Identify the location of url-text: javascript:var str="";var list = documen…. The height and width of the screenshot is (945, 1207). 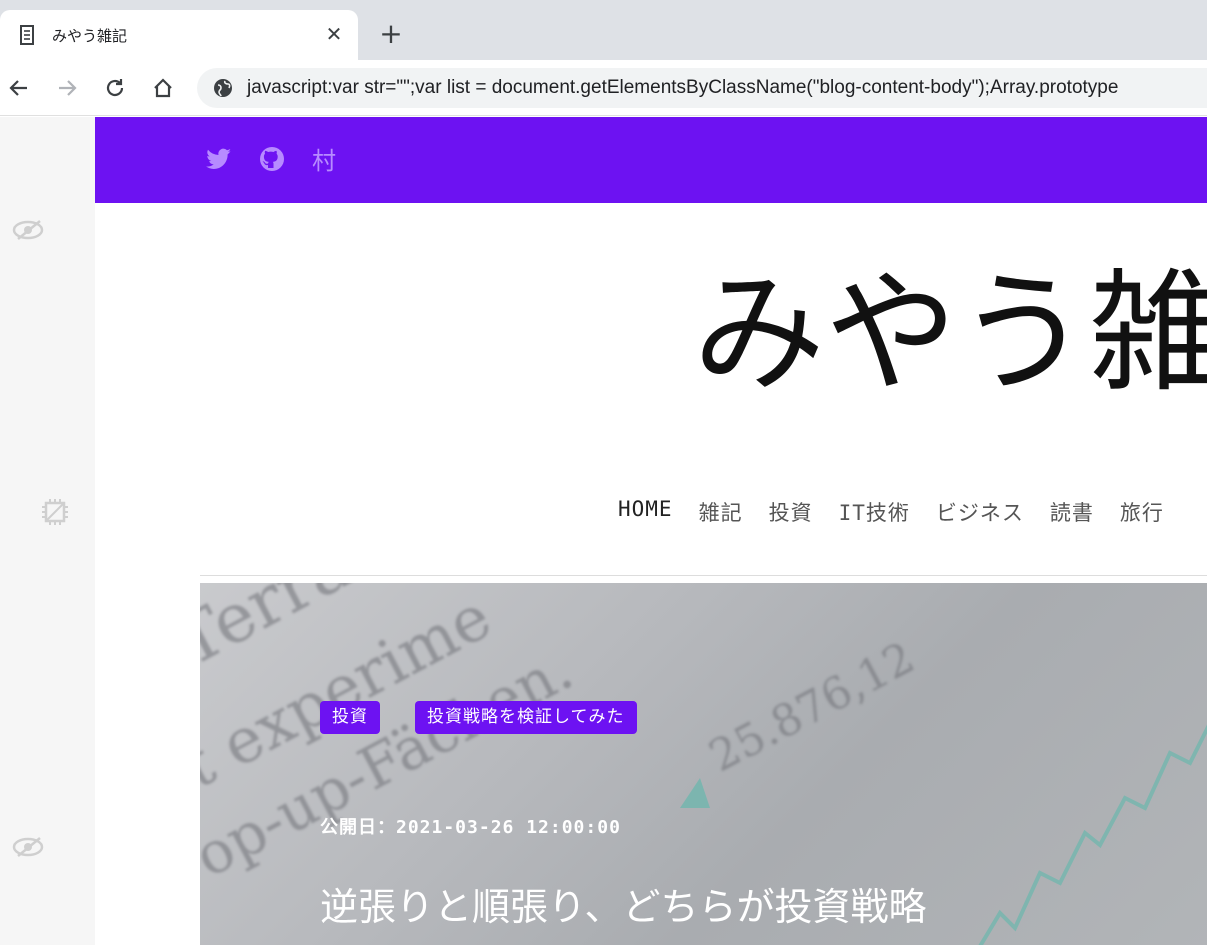
(682, 88).